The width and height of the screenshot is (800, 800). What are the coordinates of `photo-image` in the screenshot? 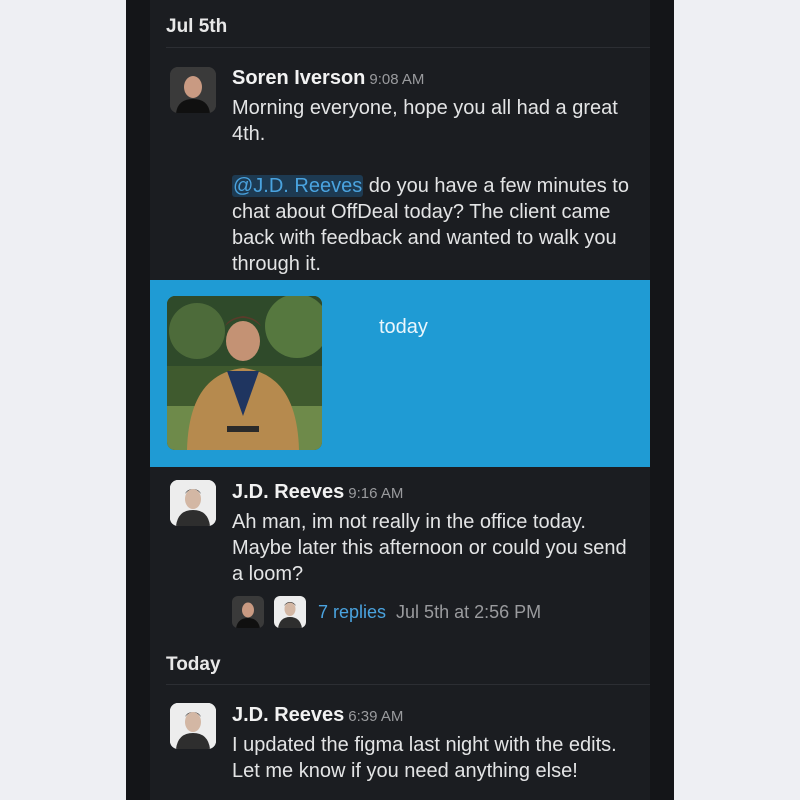 It's located at (244, 373).